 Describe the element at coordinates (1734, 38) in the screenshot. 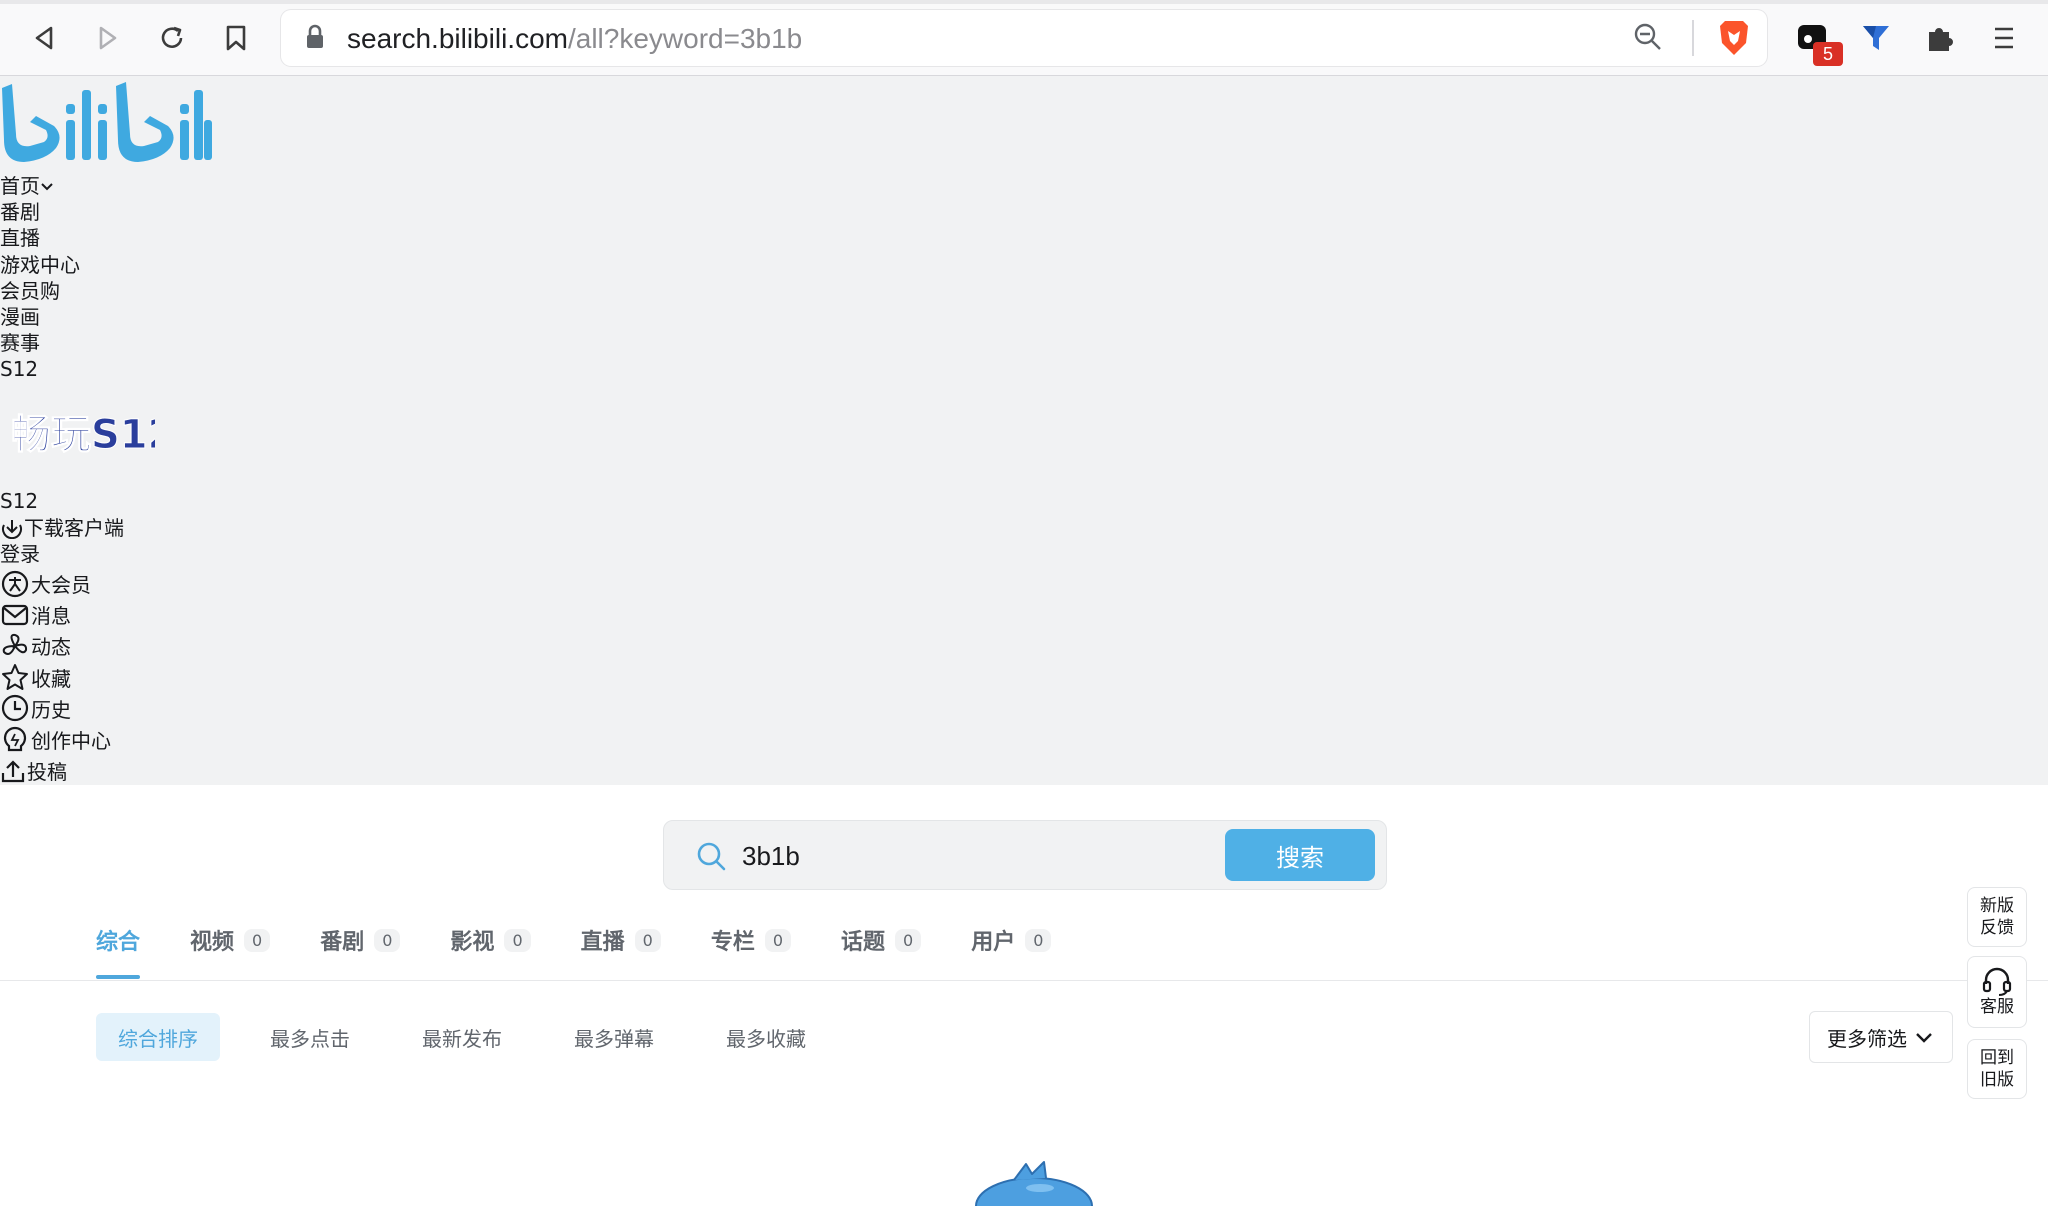

I see `brave-shields-icon` at that location.